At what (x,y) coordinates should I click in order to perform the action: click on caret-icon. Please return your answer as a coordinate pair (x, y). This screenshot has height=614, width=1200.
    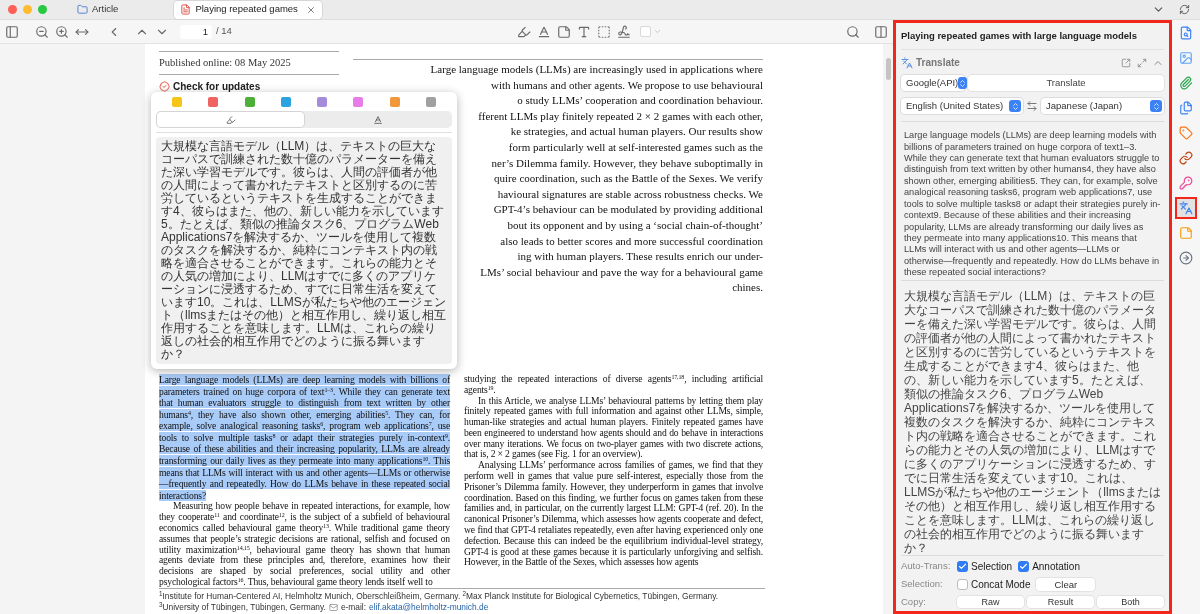
    Looking at the image, I should click on (657, 31).